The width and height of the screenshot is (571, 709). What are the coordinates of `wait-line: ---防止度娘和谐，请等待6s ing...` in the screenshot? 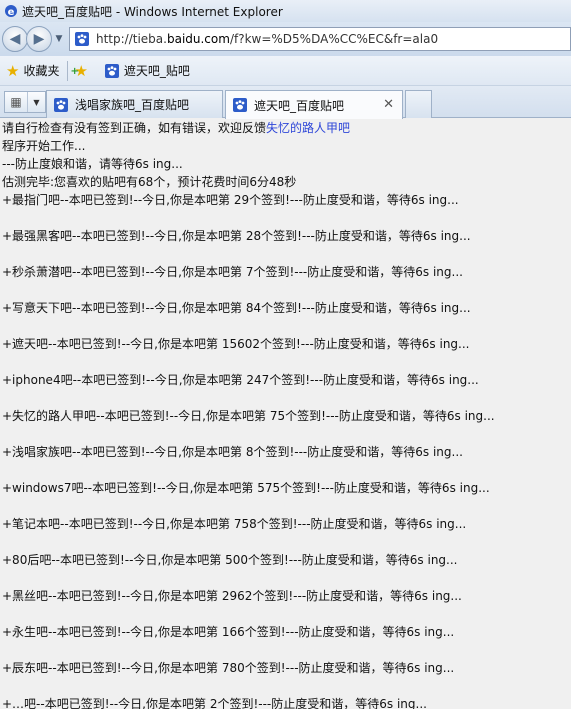 It's located at (92, 164).